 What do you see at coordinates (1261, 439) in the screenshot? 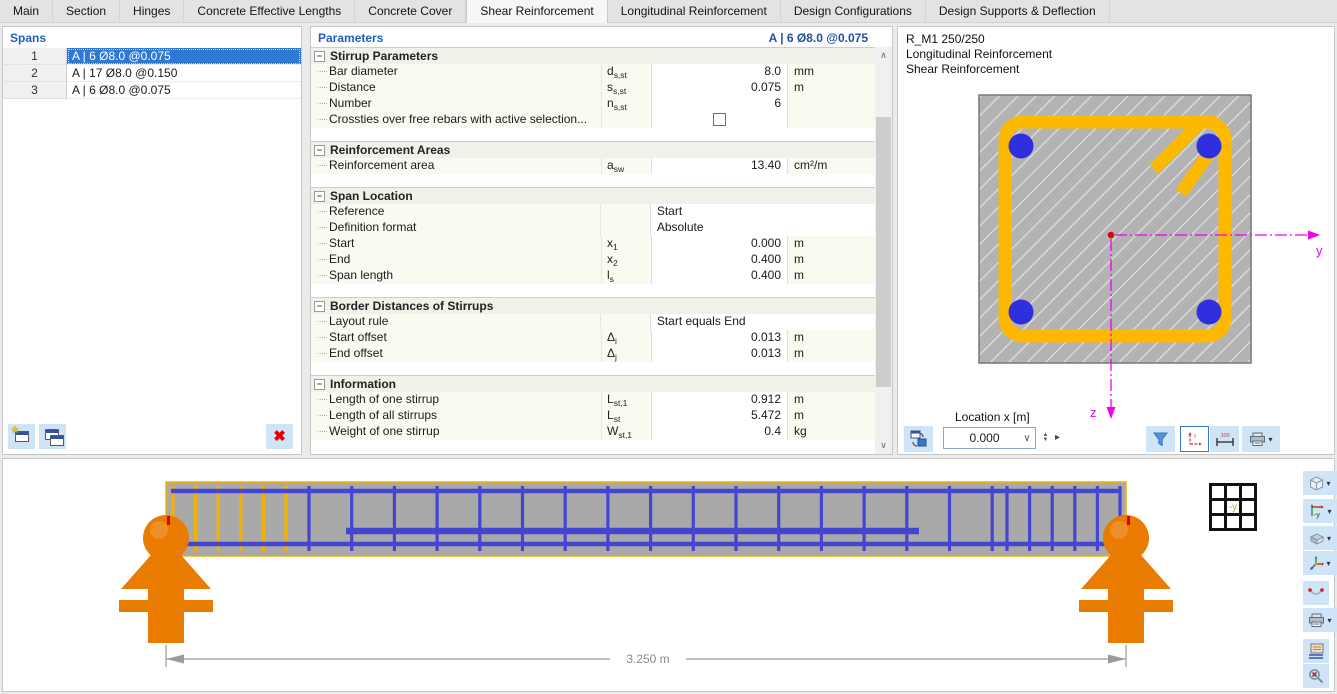
I see `print-graphic-button: ▾` at bounding box center [1261, 439].